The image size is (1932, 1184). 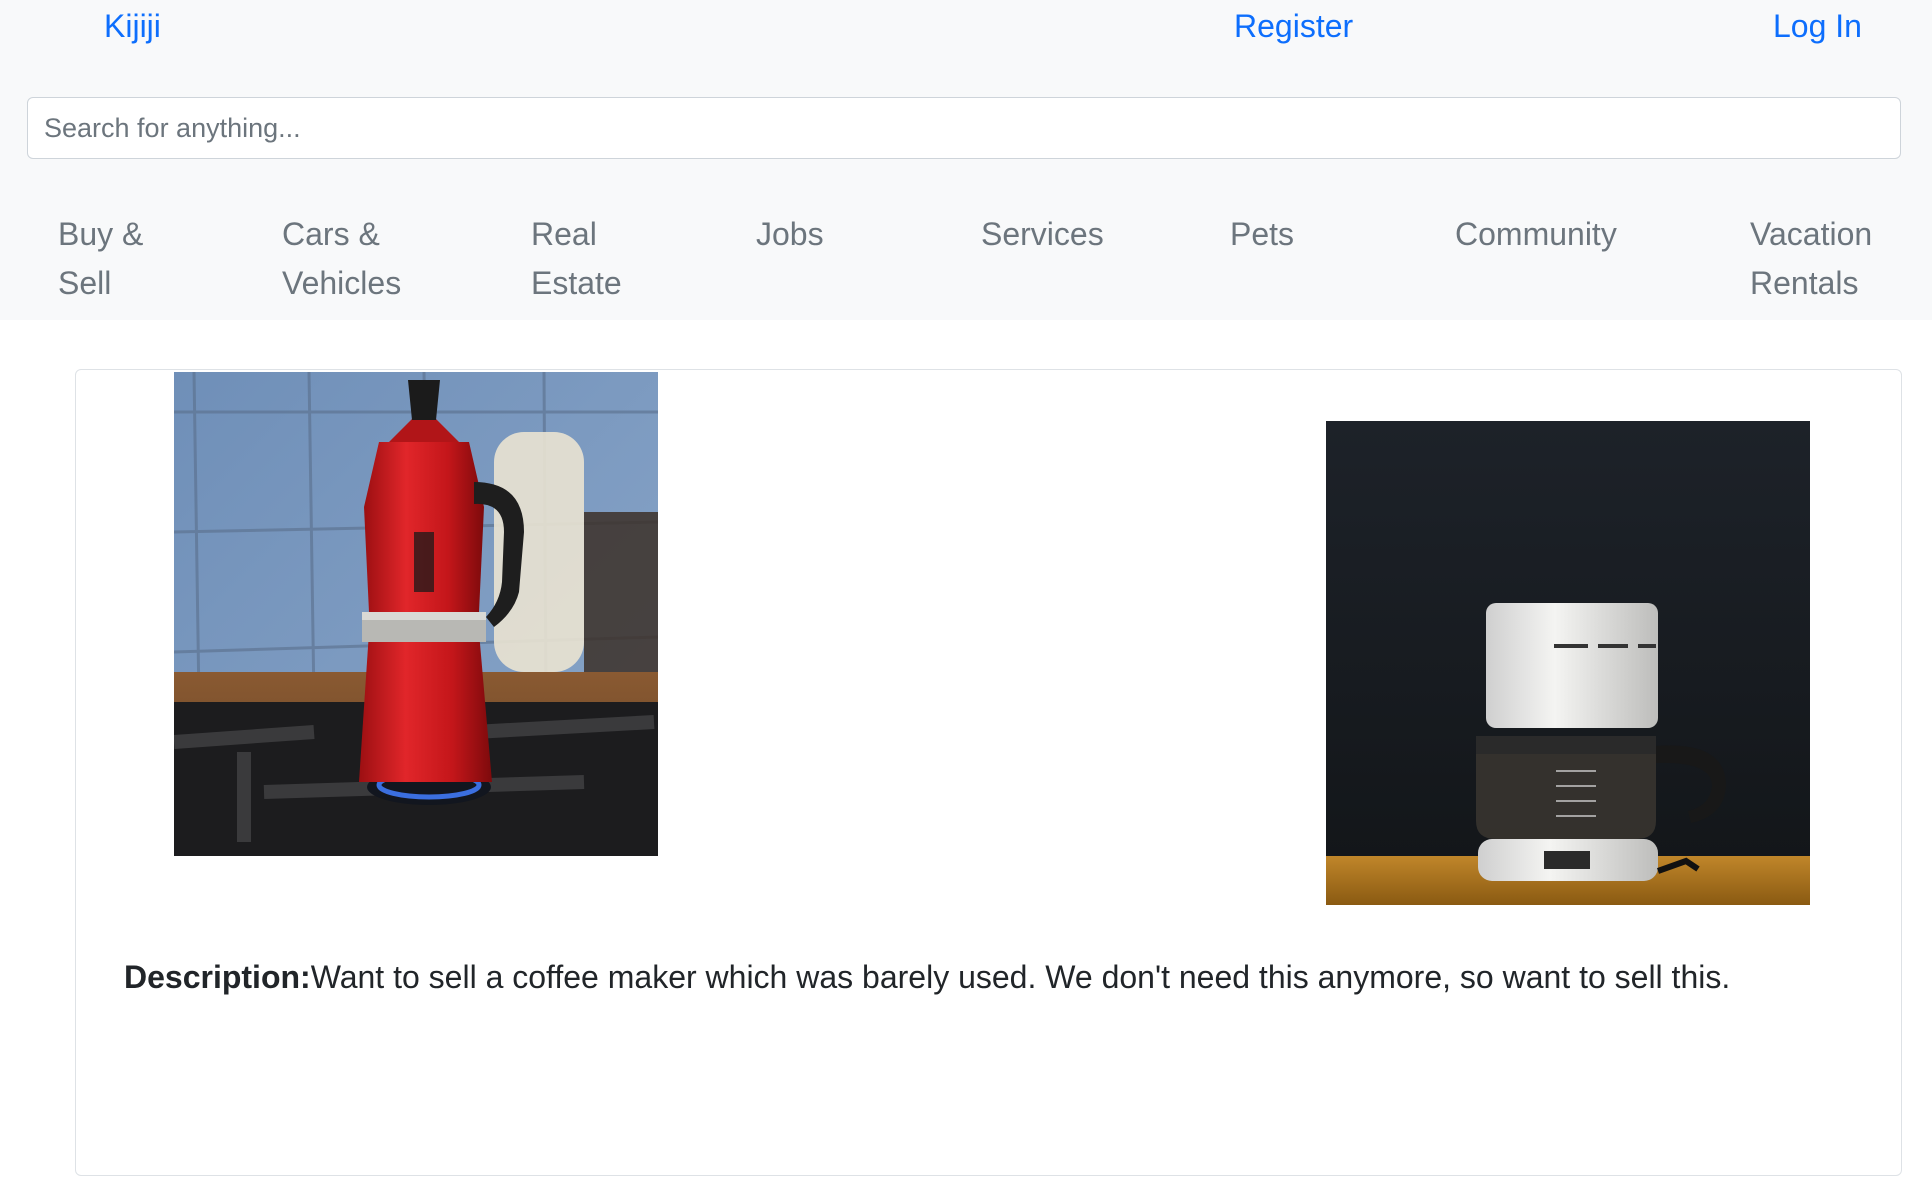 What do you see at coordinates (416, 614) in the screenshot?
I see `listing-photo-moka-pot` at bounding box center [416, 614].